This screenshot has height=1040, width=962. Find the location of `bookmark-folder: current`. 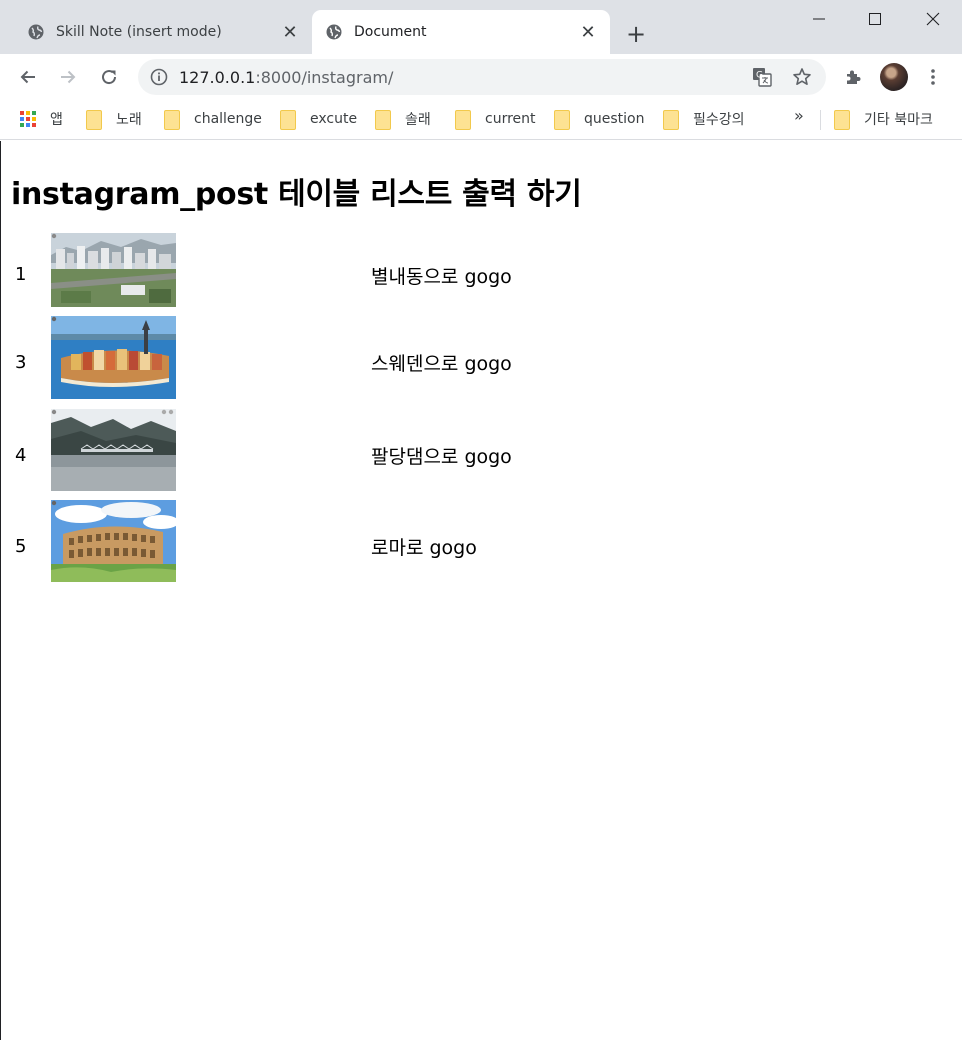

bookmark-folder: current is located at coordinates (495, 119).